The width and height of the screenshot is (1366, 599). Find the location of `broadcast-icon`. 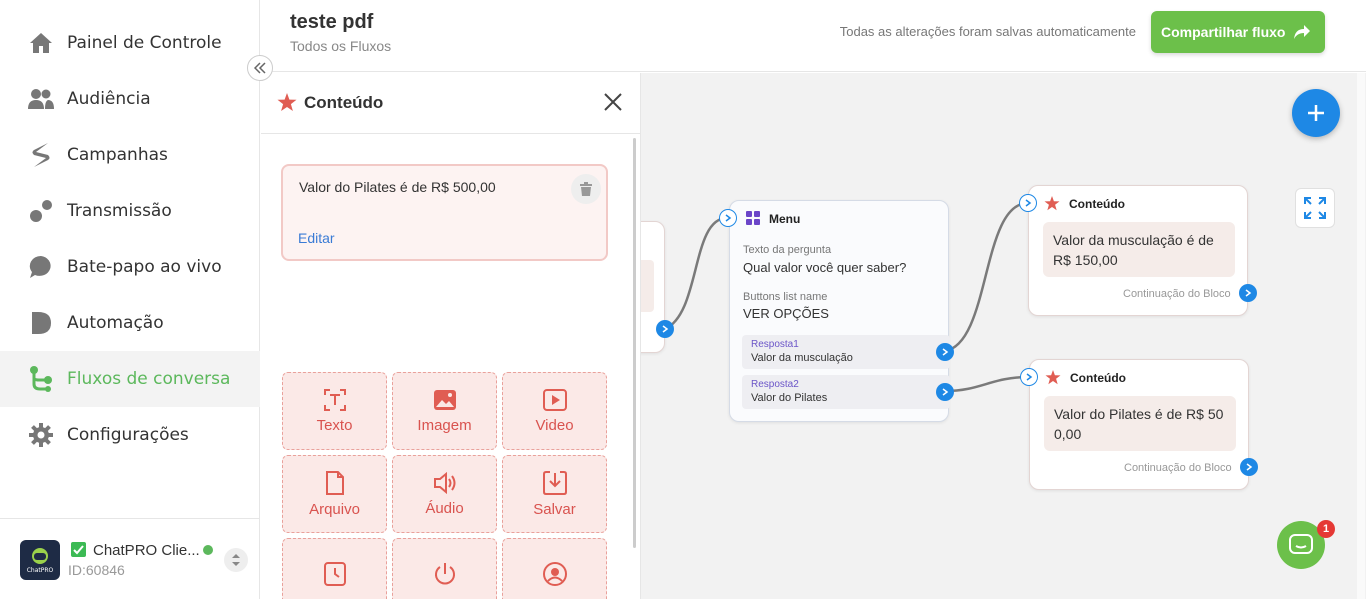

broadcast-icon is located at coordinates (41, 211).